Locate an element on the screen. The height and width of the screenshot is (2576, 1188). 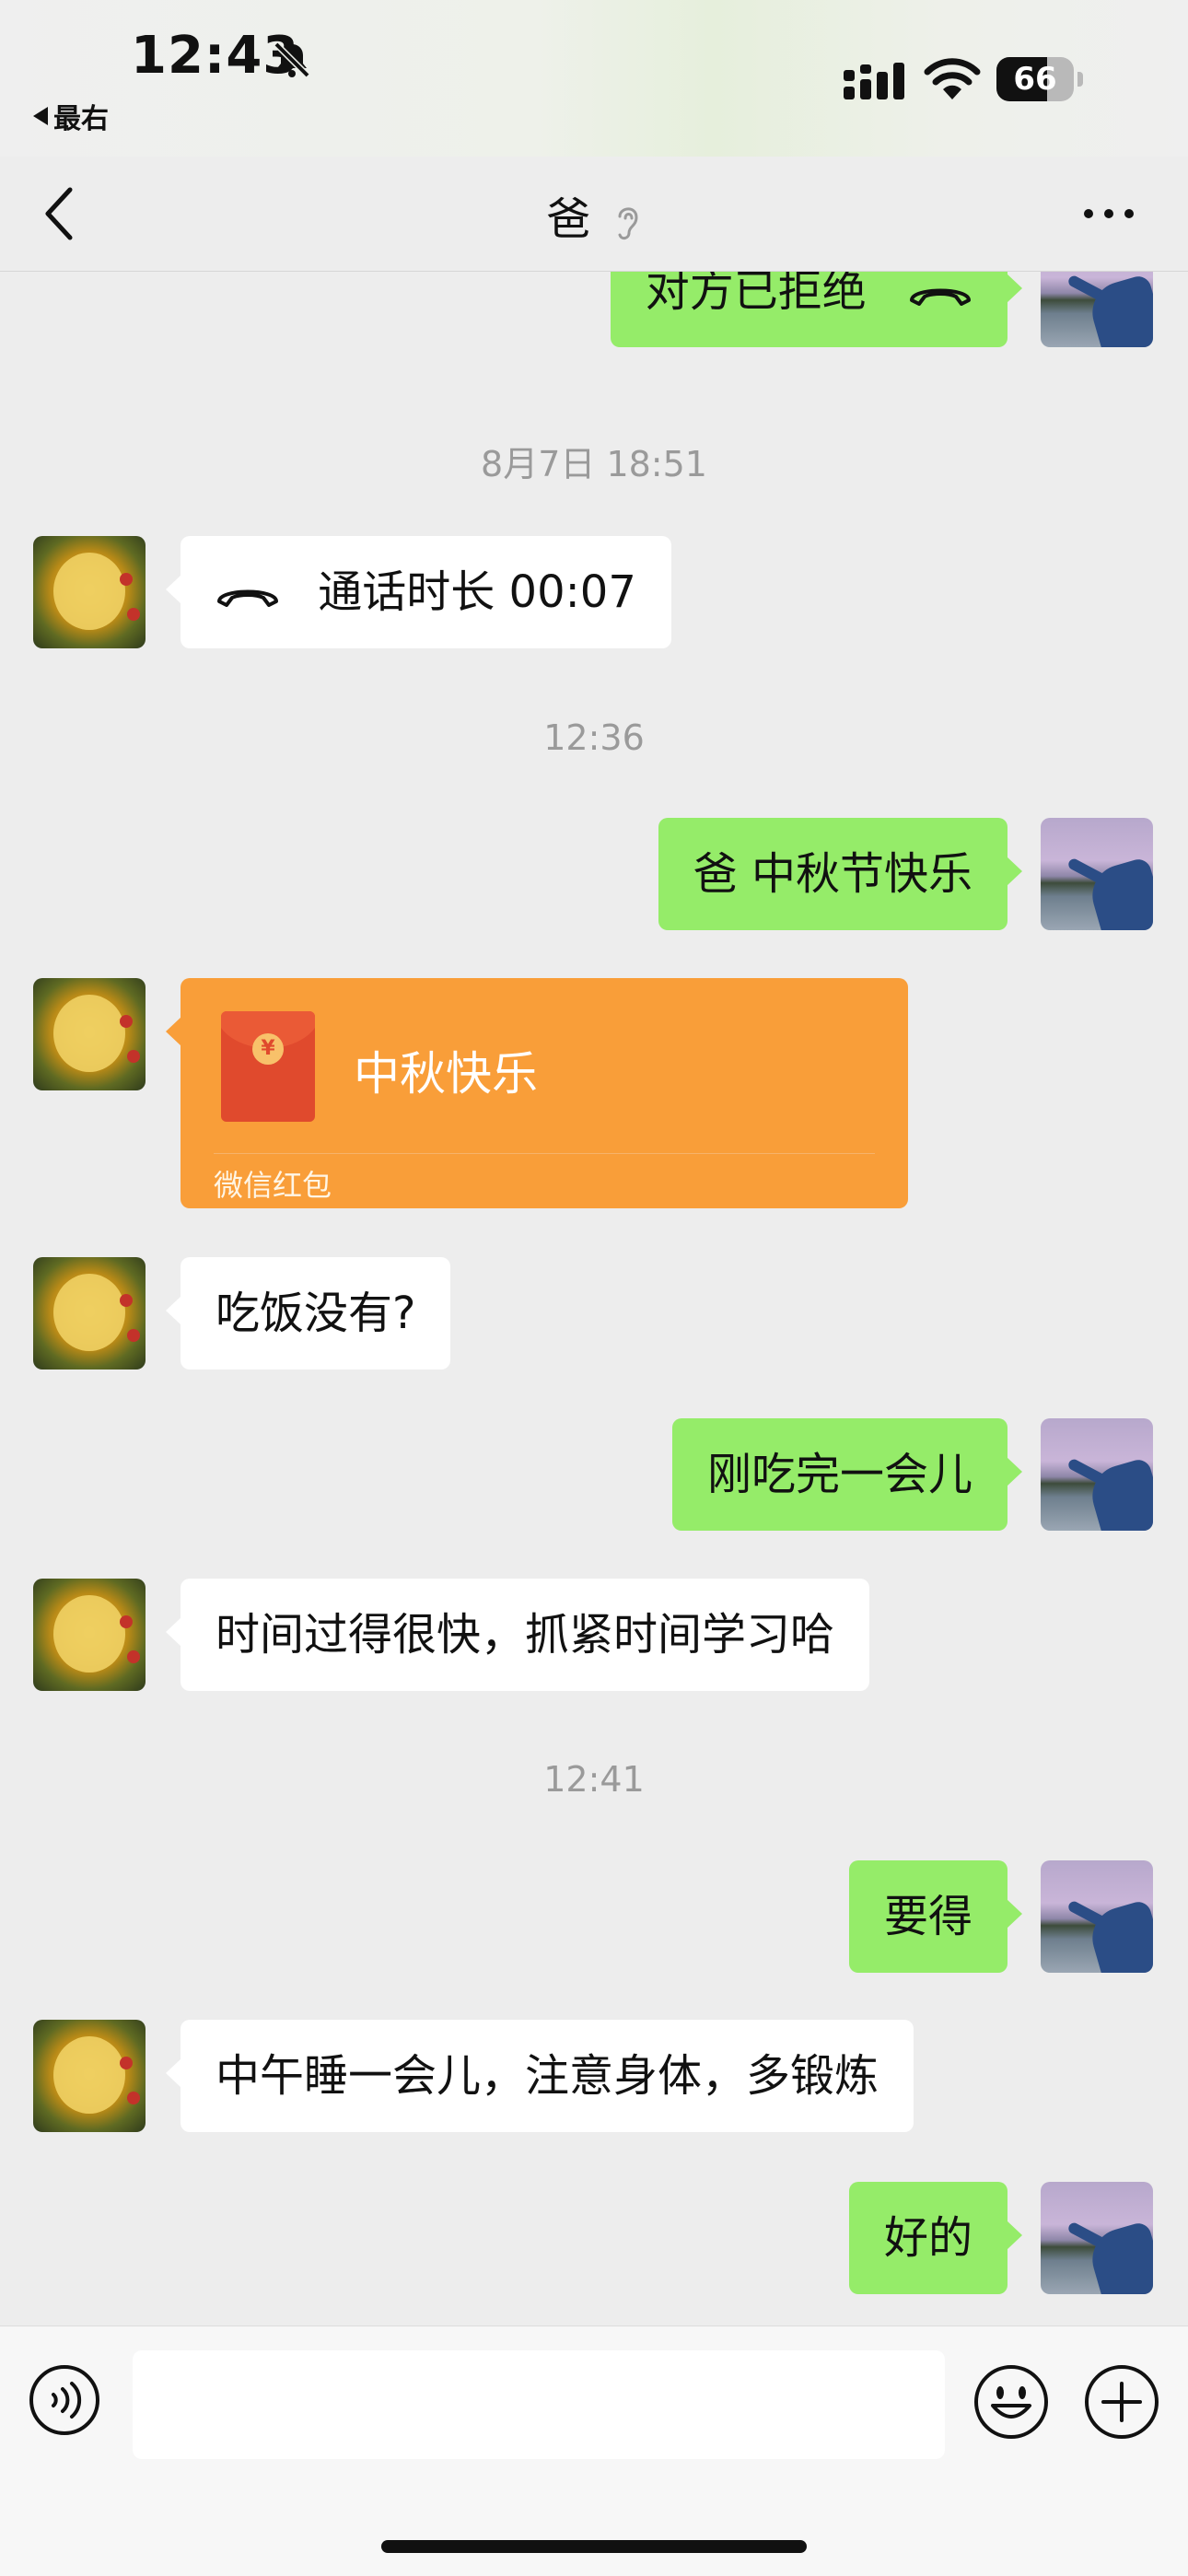
cellular-signal-icon is located at coordinates (874, 81).